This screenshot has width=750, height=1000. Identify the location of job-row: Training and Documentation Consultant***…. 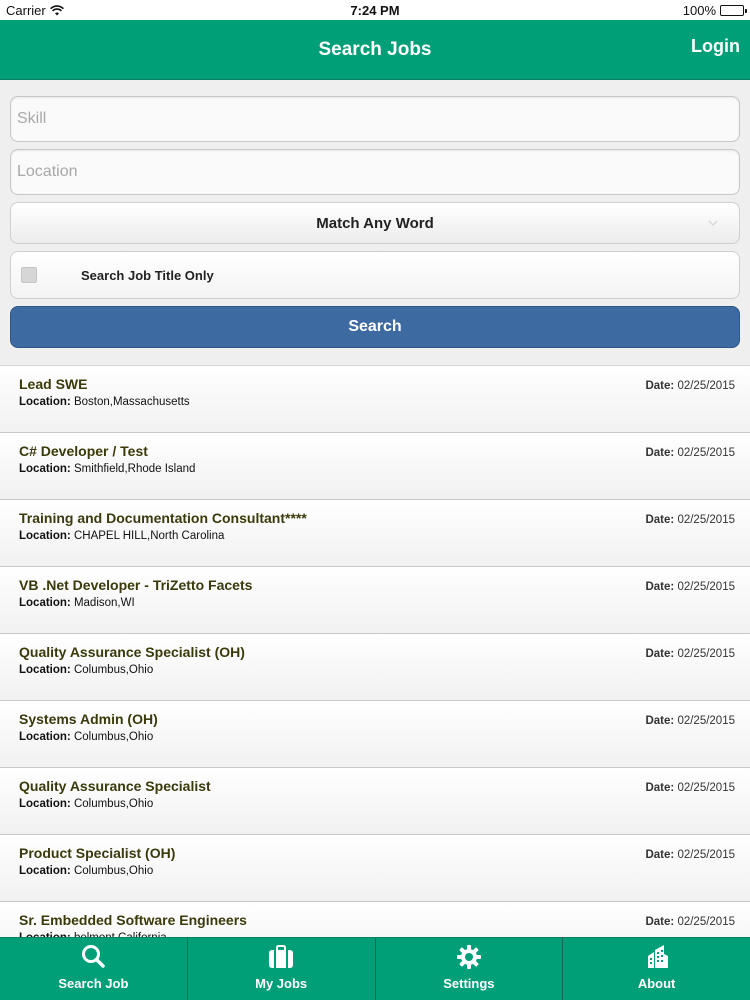
(375, 533).